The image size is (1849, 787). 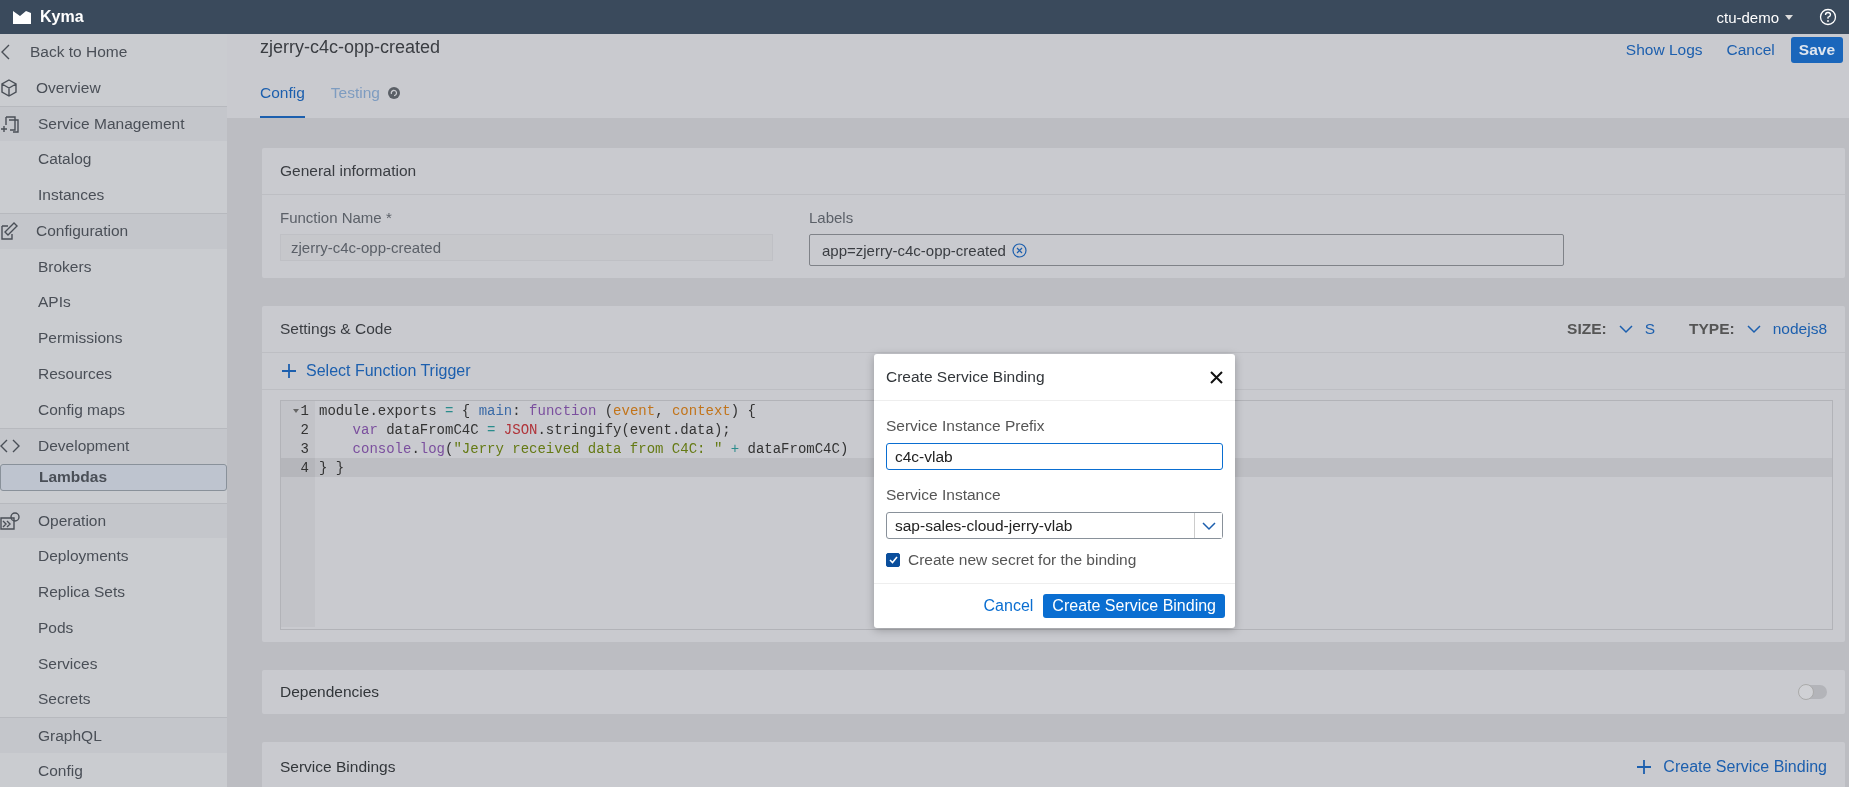 I want to click on cube-icon, so click(x=9, y=87).